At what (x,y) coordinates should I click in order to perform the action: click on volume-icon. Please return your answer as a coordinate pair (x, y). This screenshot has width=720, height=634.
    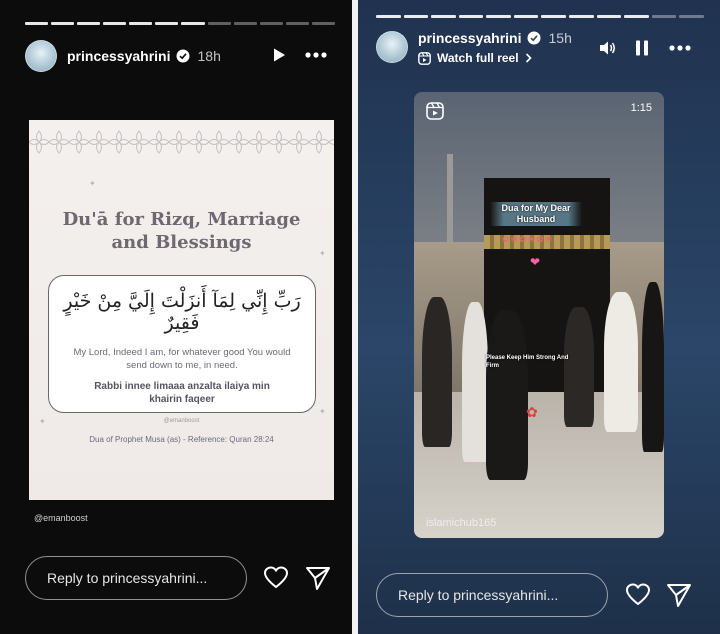
    Looking at the image, I should click on (607, 48).